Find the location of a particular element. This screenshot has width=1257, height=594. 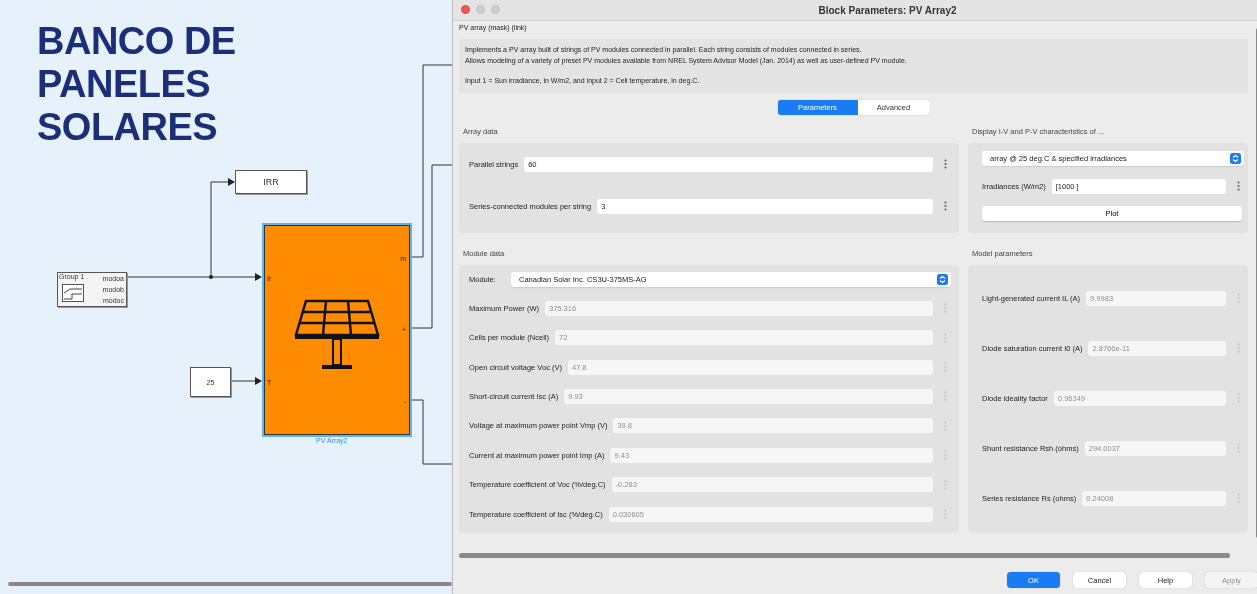

block-label: IRR is located at coordinates (271, 182).